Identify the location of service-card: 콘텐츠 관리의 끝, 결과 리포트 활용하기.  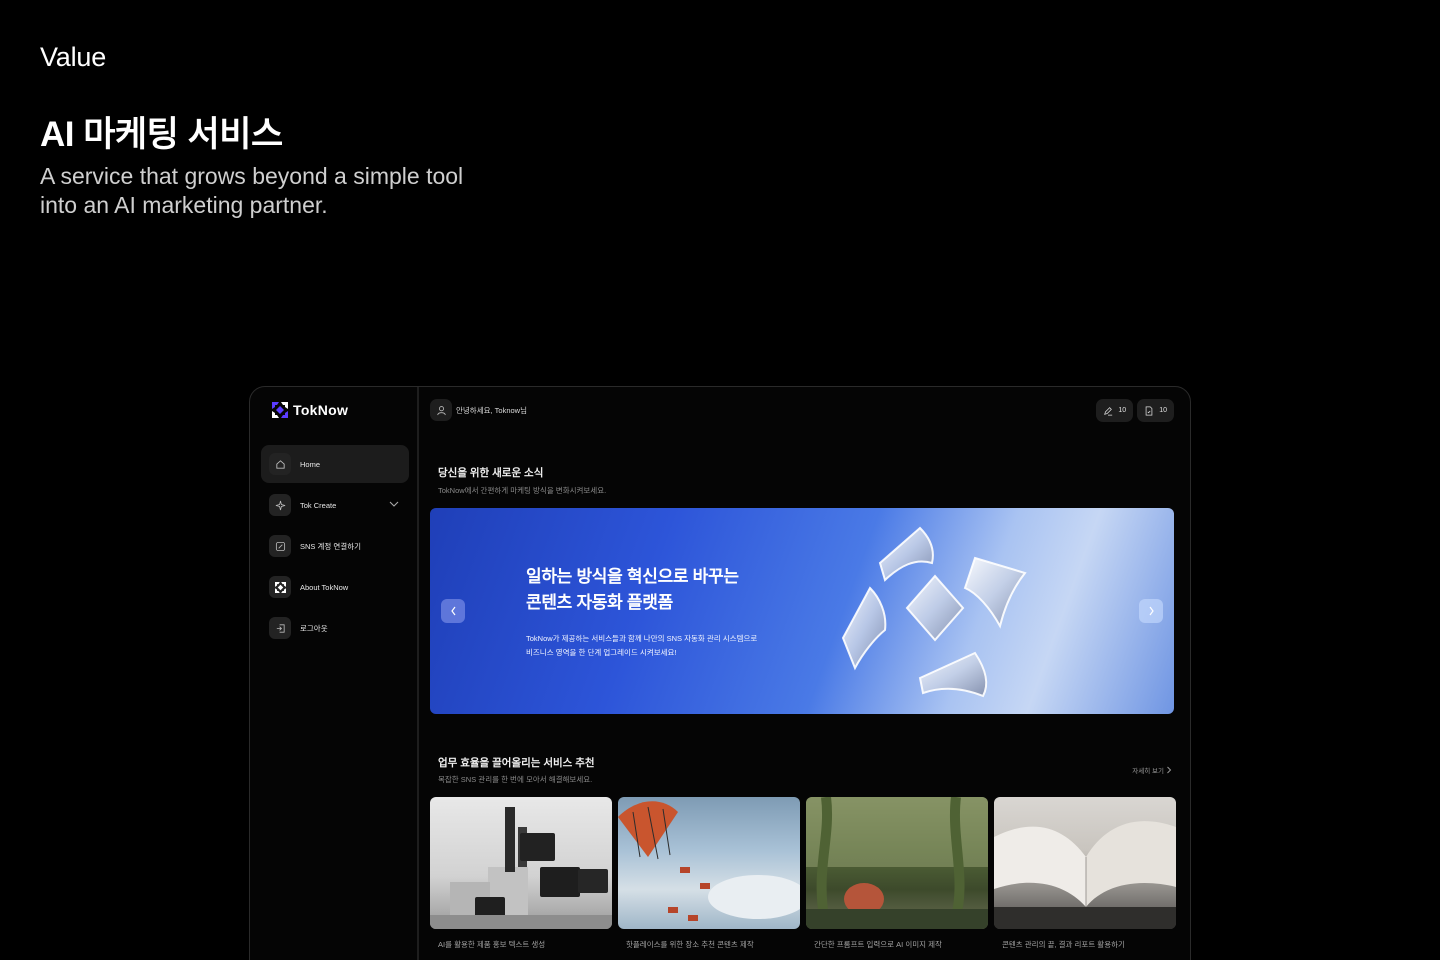
(1085, 873).